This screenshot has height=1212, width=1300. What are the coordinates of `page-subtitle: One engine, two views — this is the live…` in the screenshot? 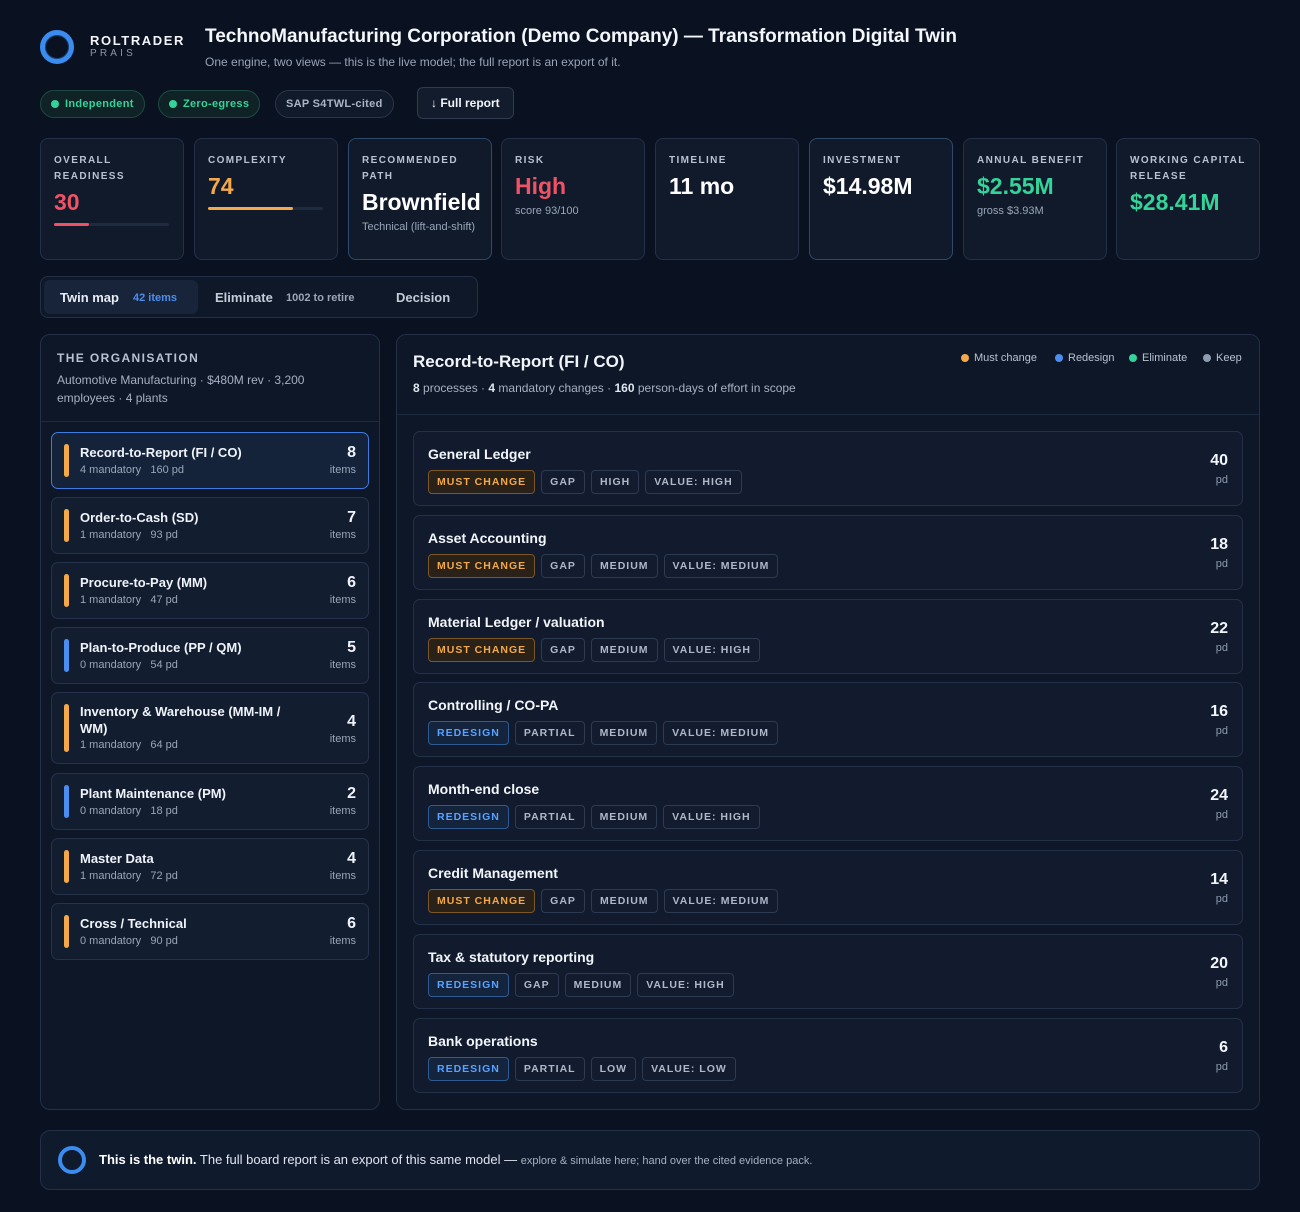 It's located at (413, 62).